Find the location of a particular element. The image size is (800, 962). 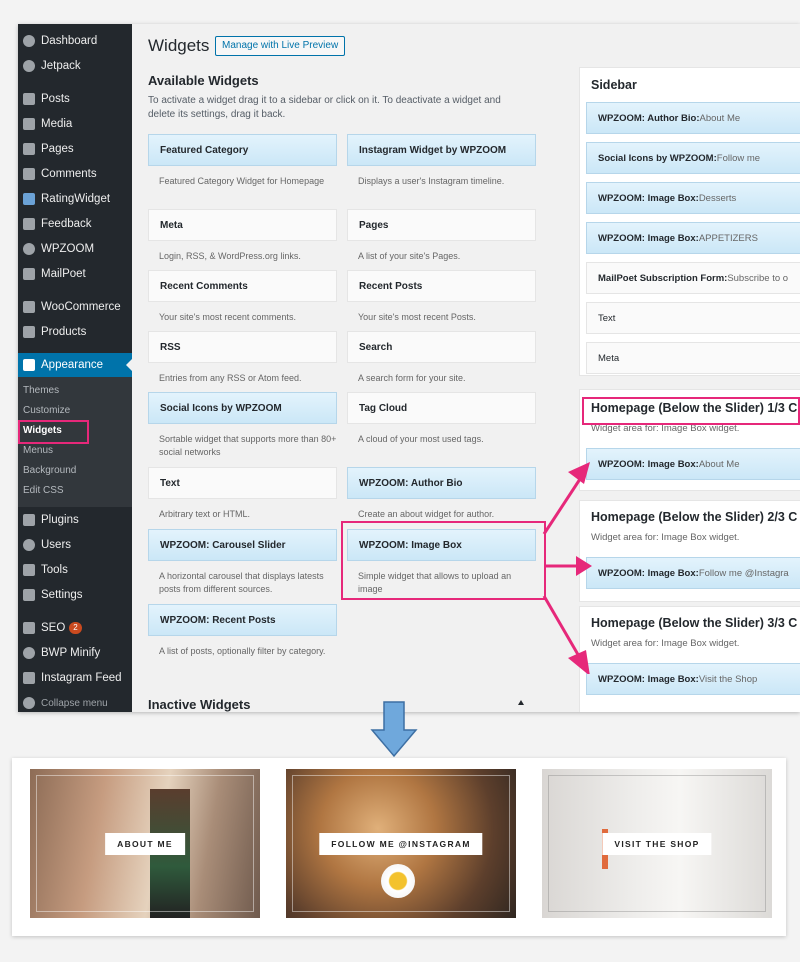

sidebar-item-comments: Comments is located at coordinates (75, 174).